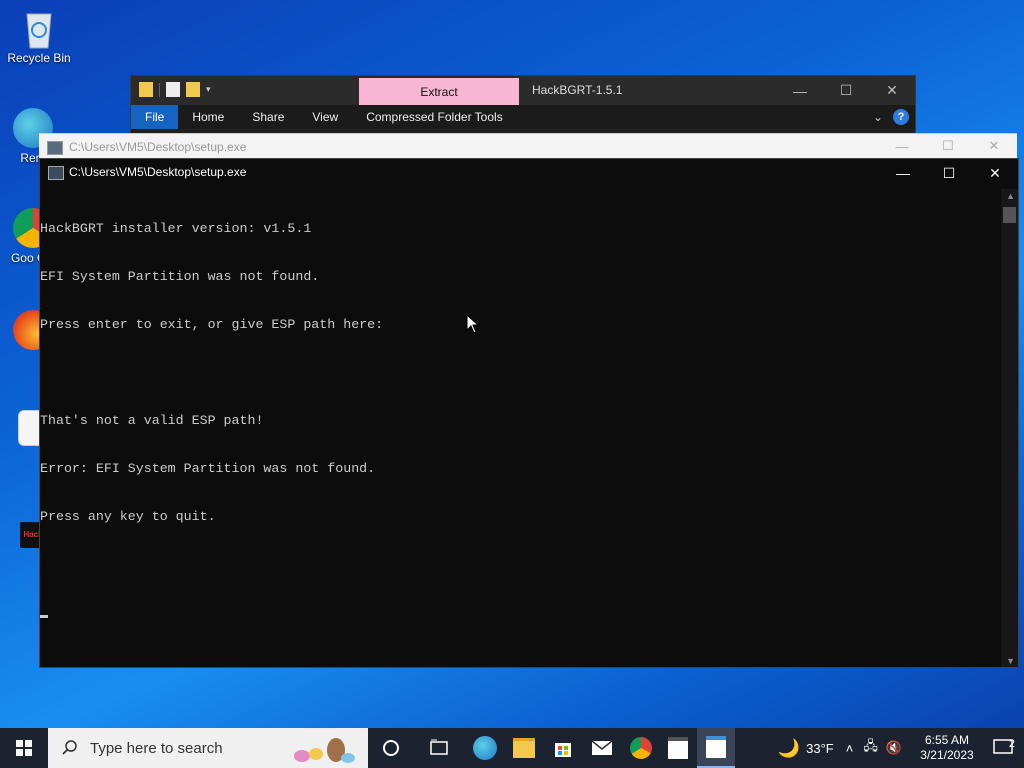  What do you see at coordinates (529, 173) in the screenshot?
I see `console-titlebar: C:\Users\VM5\Desktop\setup.exe — ☐ ✕` at bounding box center [529, 173].